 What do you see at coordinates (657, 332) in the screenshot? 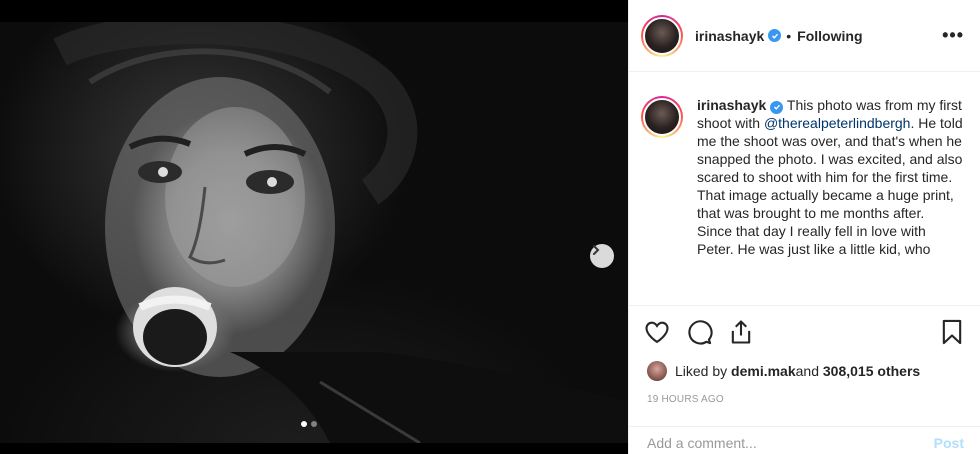
I see `heart-icon` at bounding box center [657, 332].